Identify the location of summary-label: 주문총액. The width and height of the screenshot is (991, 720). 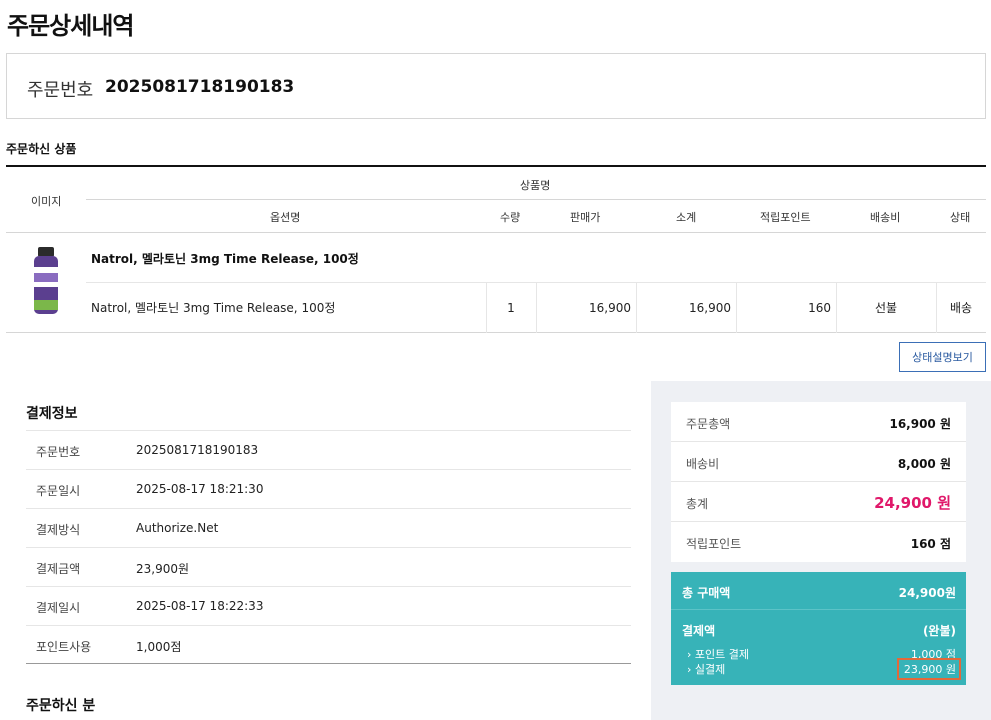
(708, 424).